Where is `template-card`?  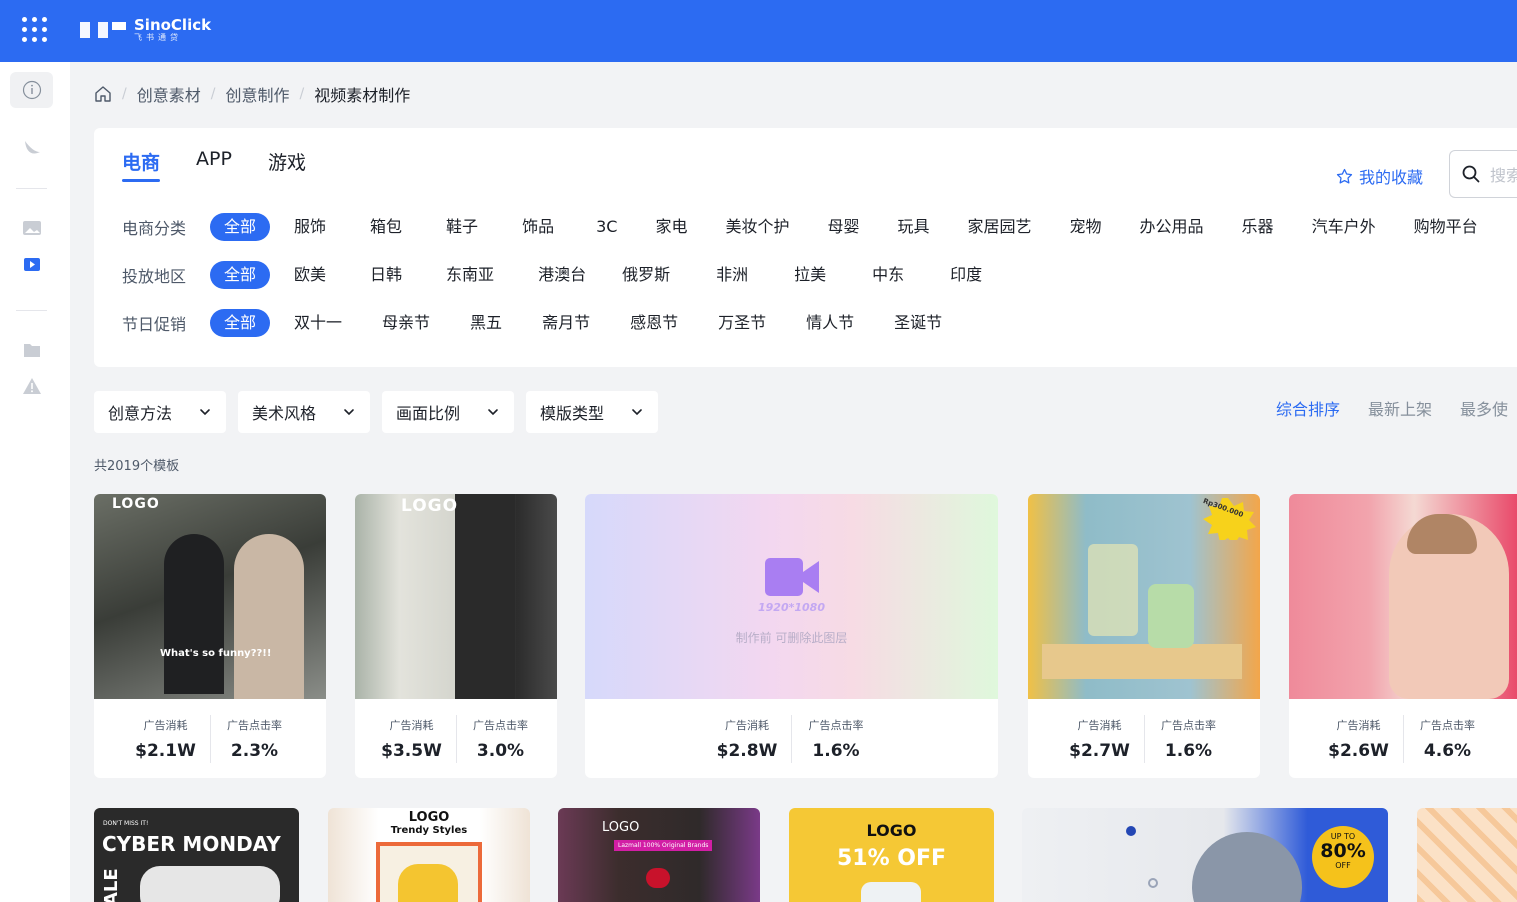 template-card is located at coordinates (1467, 855).